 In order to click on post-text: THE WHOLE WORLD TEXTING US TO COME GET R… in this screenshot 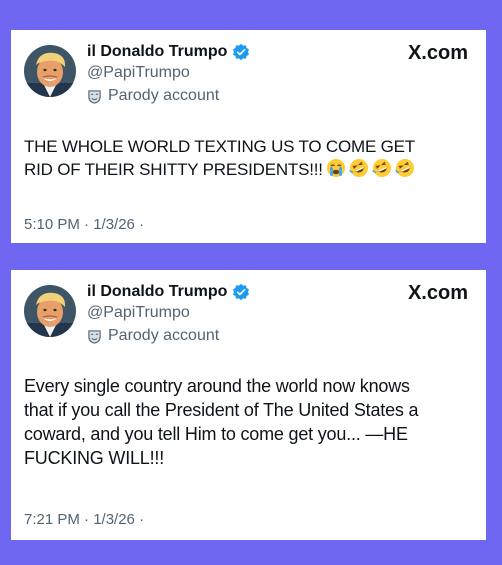, I will do `click(247, 158)`.